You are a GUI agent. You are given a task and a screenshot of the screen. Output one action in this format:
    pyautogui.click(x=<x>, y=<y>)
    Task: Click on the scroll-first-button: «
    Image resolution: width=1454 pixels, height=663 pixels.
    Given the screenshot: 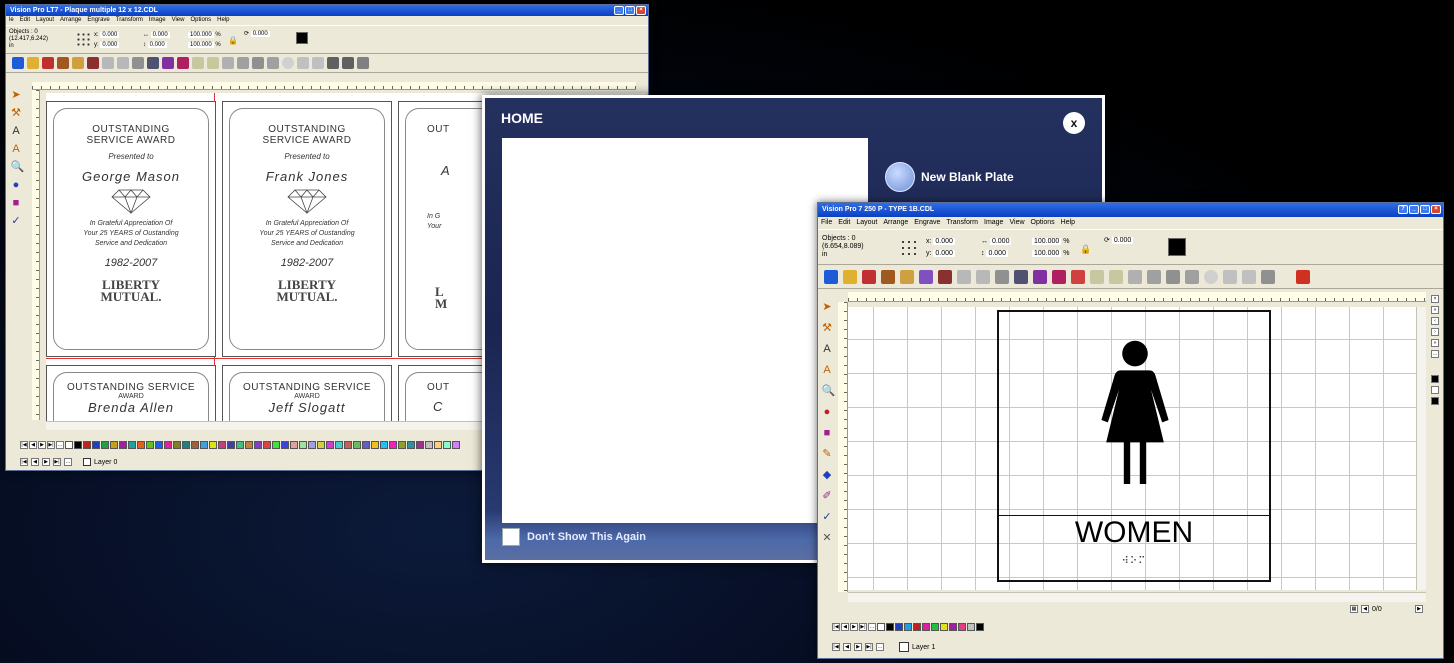 What is the action you would take?
    pyautogui.click(x=1435, y=310)
    